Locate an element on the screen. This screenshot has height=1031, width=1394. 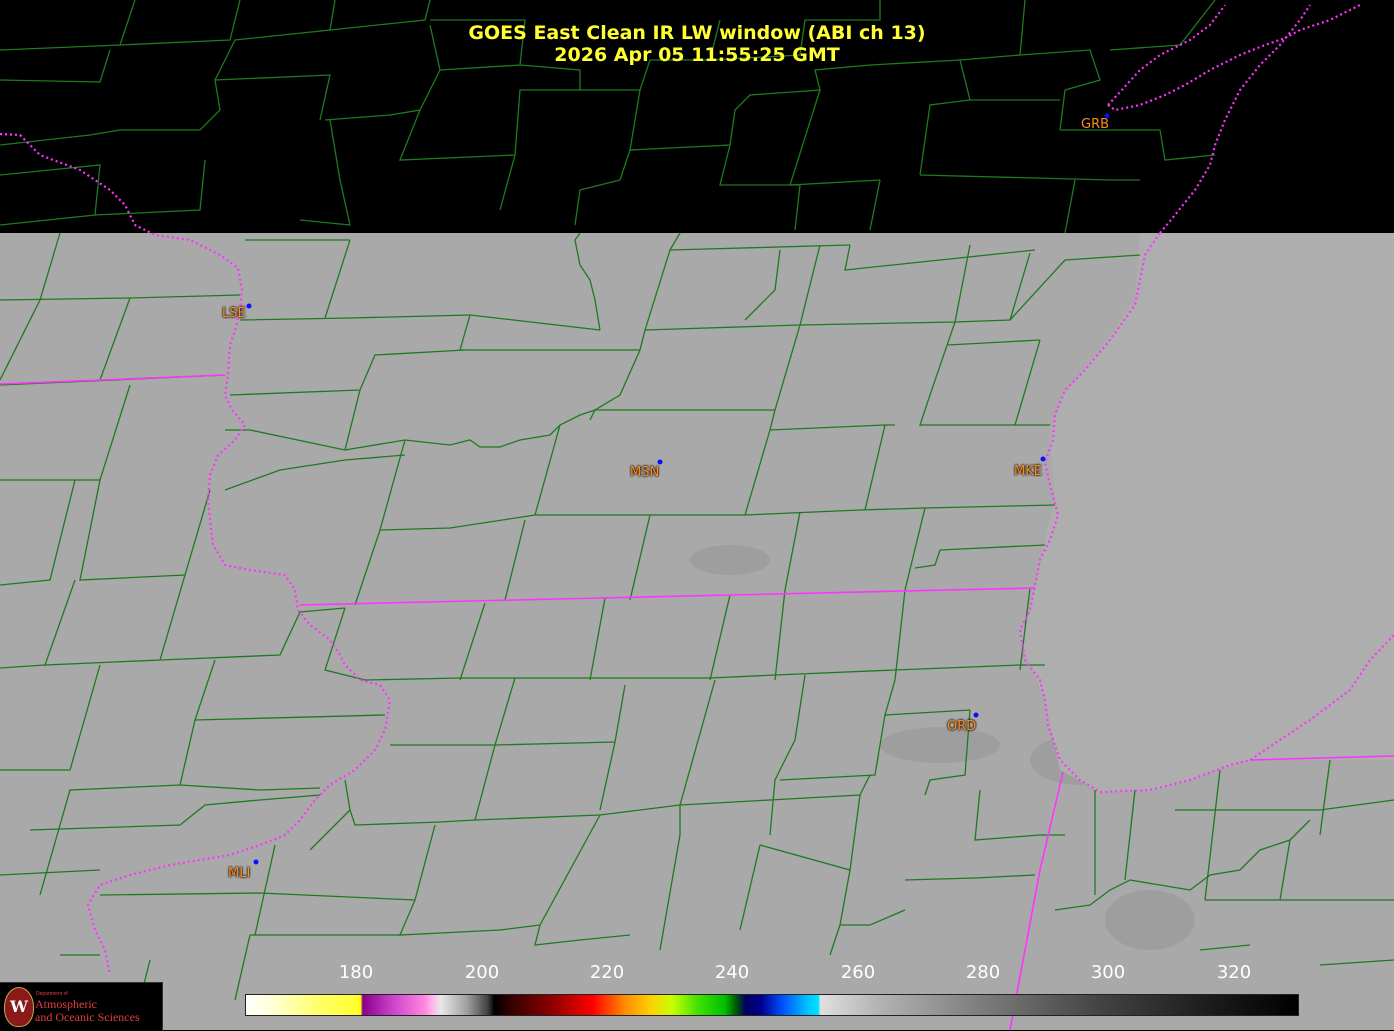
station-dot-ord is located at coordinates (976, 715).